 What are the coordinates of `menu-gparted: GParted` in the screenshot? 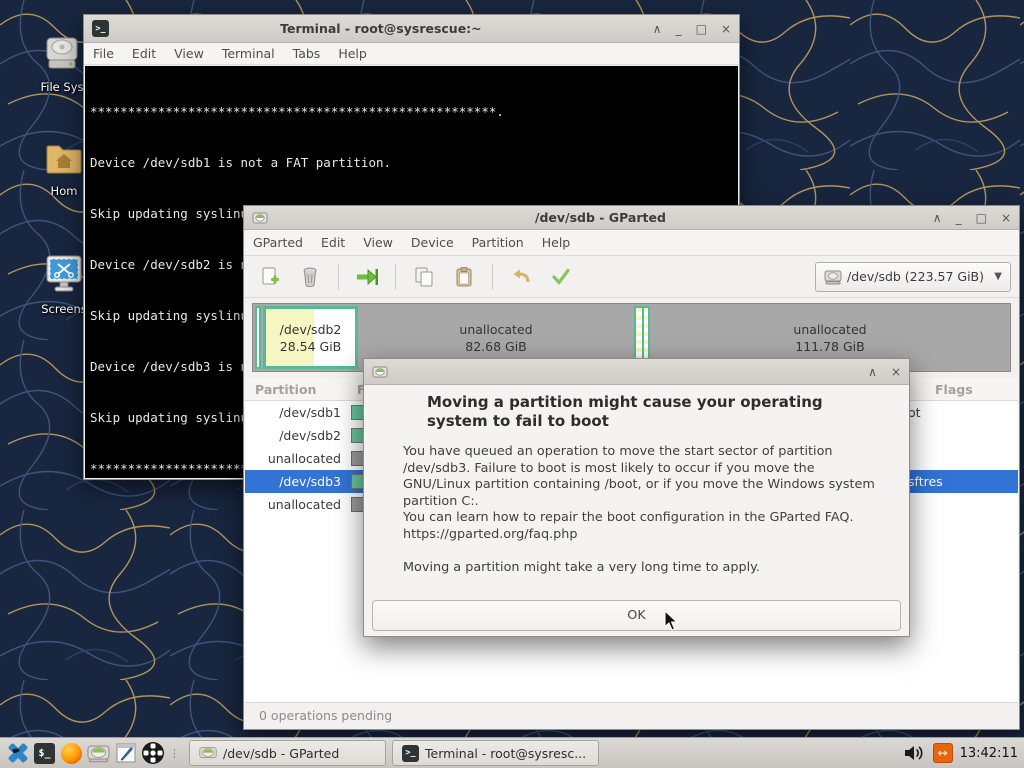 It's located at (278, 242).